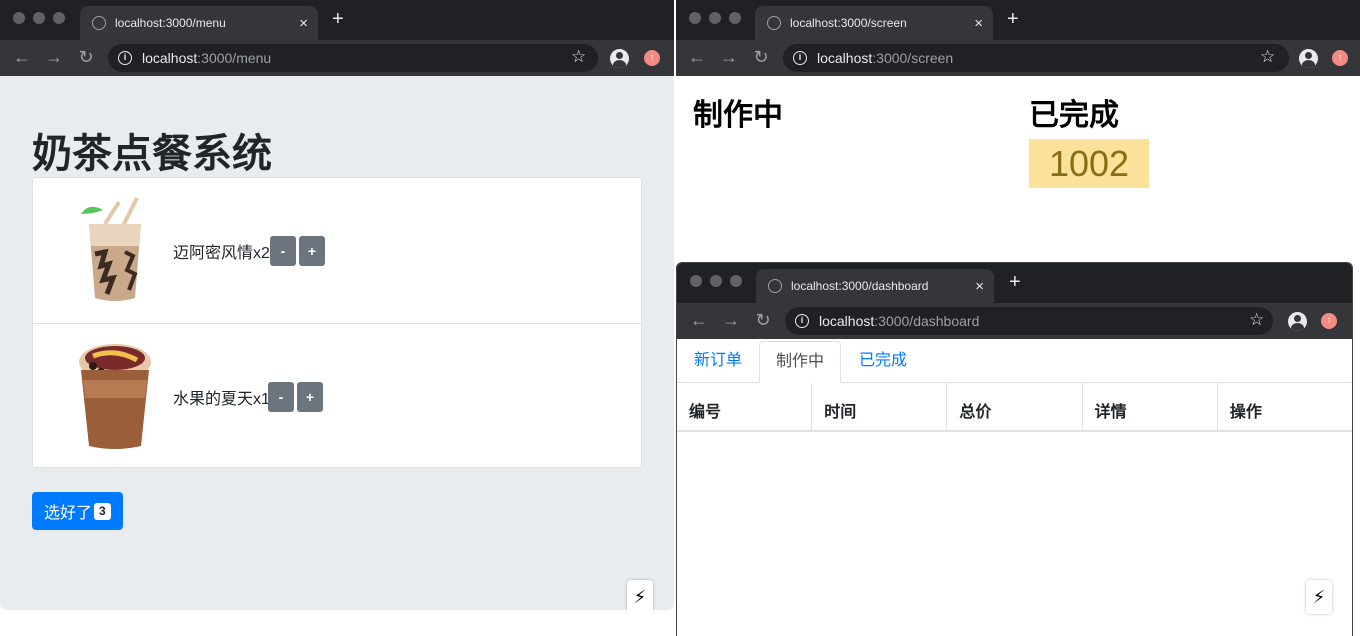 This screenshot has height=636, width=1360. Describe the element at coordinates (337, 250) in the screenshot. I see `menu-item: 迈阿密风情x2 - +` at that location.